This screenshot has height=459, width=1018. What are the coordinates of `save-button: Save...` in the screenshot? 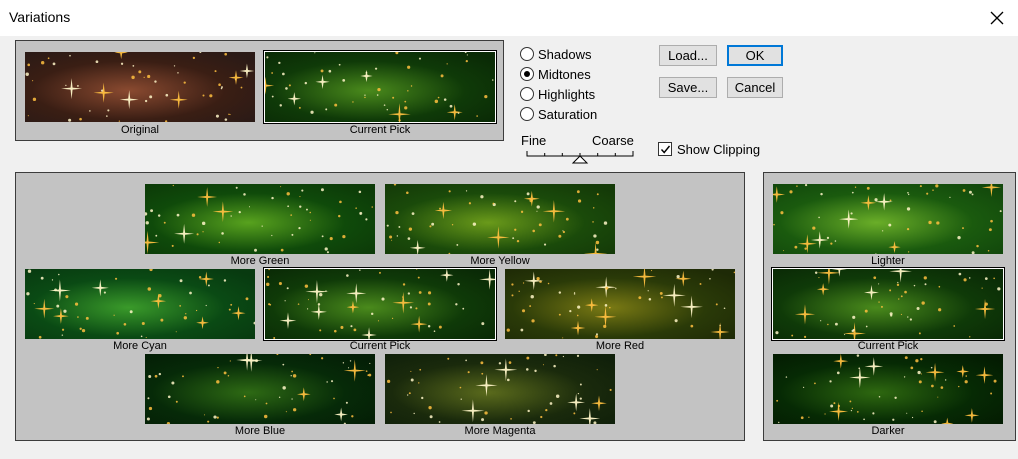 It's located at (688, 87).